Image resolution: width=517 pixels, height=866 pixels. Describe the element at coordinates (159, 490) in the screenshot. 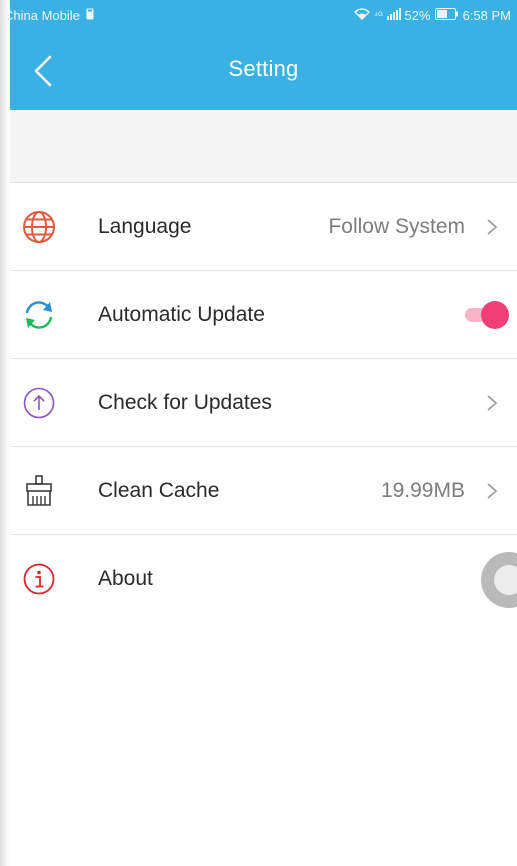

I see `setting-clean-cache-label: Clean Cache` at that location.